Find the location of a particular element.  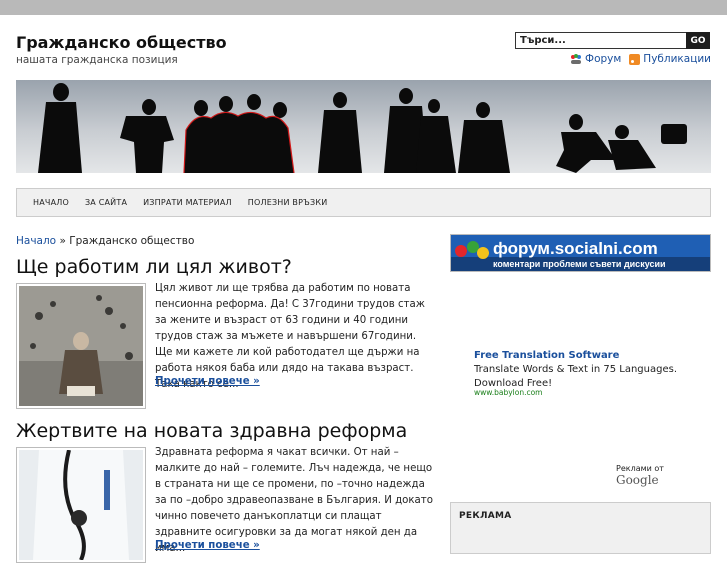

search-input is located at coordinates (603, 40).